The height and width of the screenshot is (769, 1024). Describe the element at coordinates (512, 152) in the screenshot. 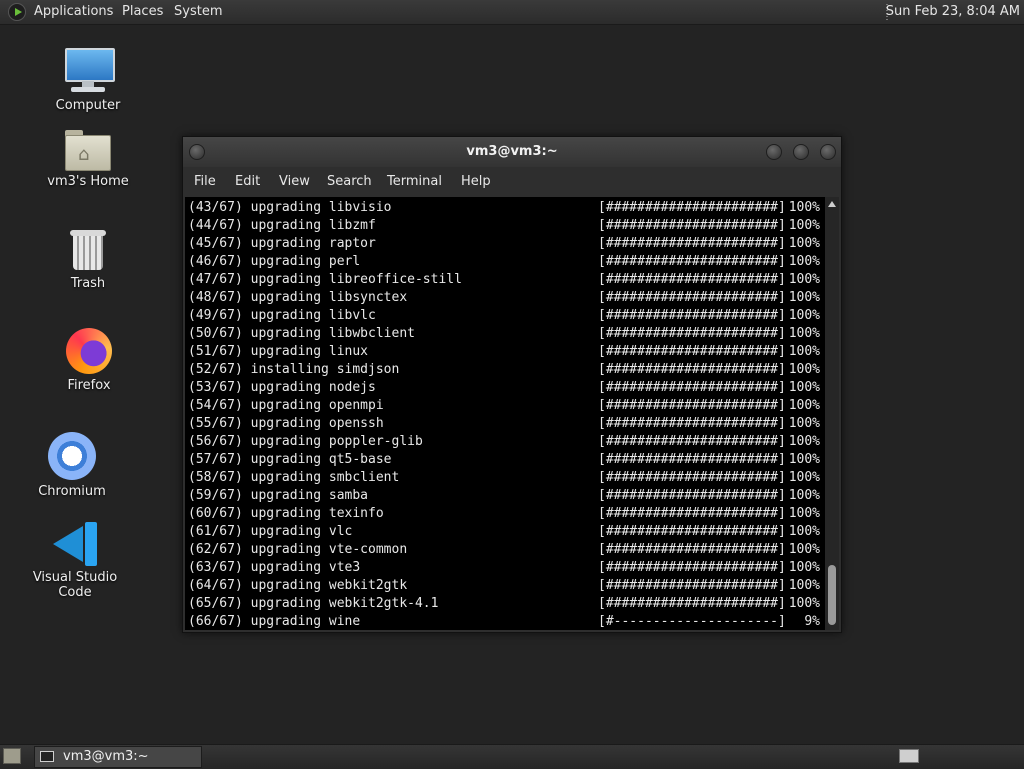

I see `window-titlebar: vm3@vm3:~` at that location.